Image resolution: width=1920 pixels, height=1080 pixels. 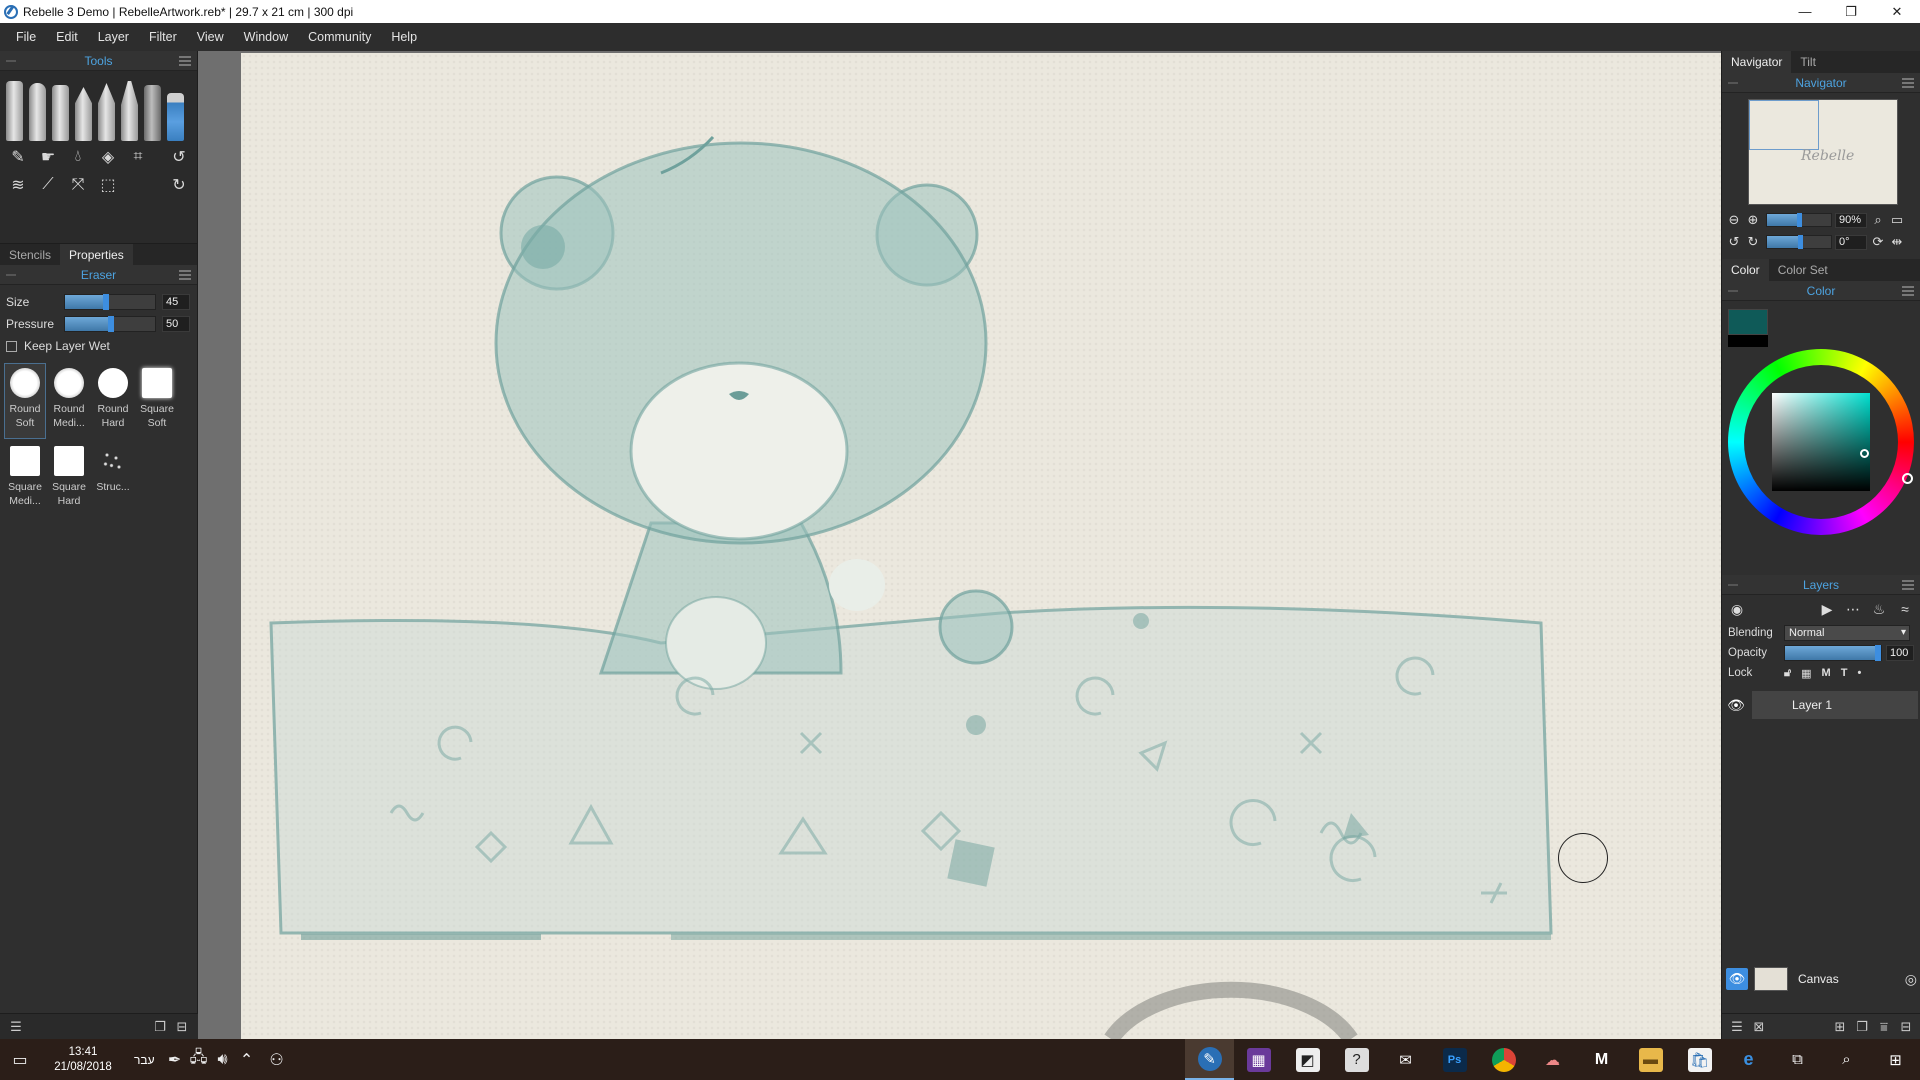 I want to click on menu-layer: Layer, so click(x=113, y=37).